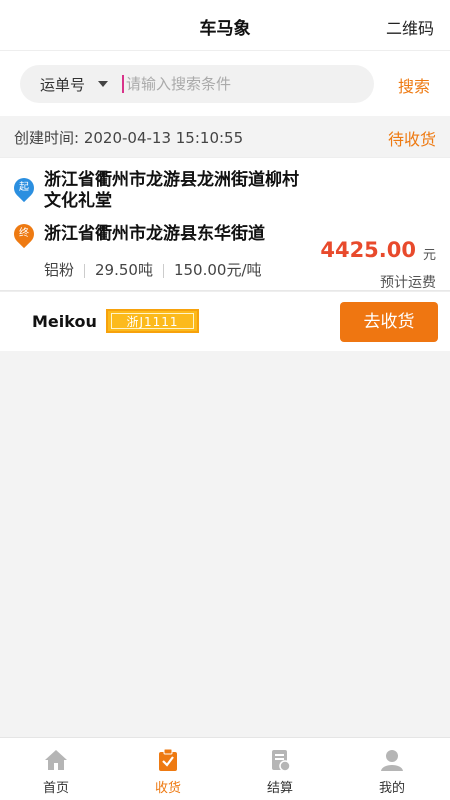 The image size is (450, 800). Describe the element at coordinates (241, 84) in the screenshot. I see `search-input` at that location.